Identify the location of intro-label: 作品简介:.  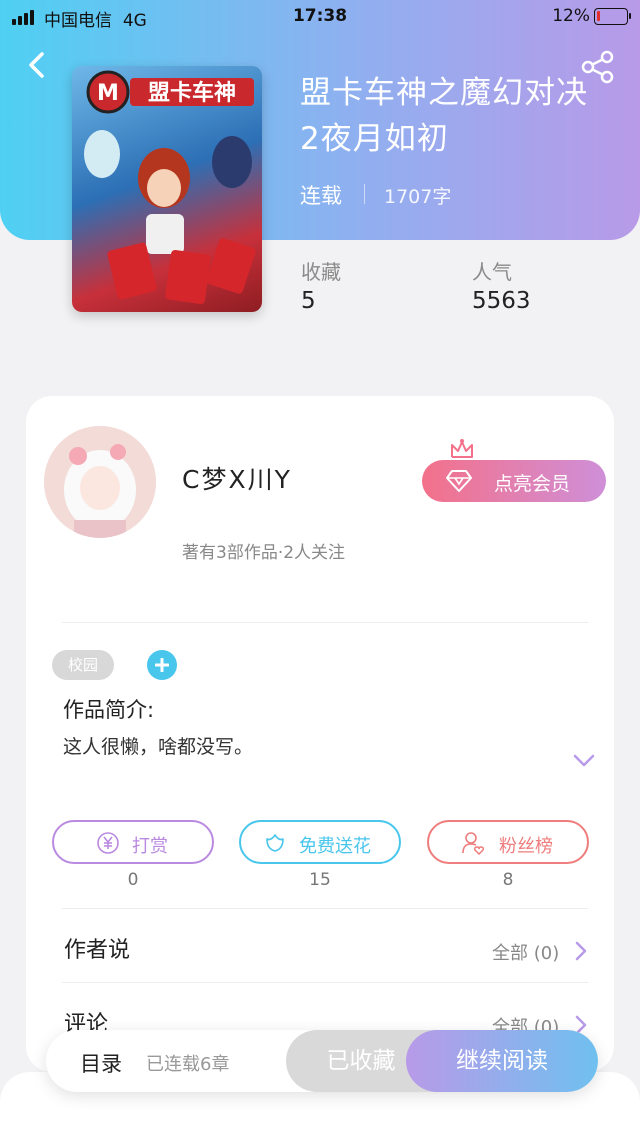
(109, 710).